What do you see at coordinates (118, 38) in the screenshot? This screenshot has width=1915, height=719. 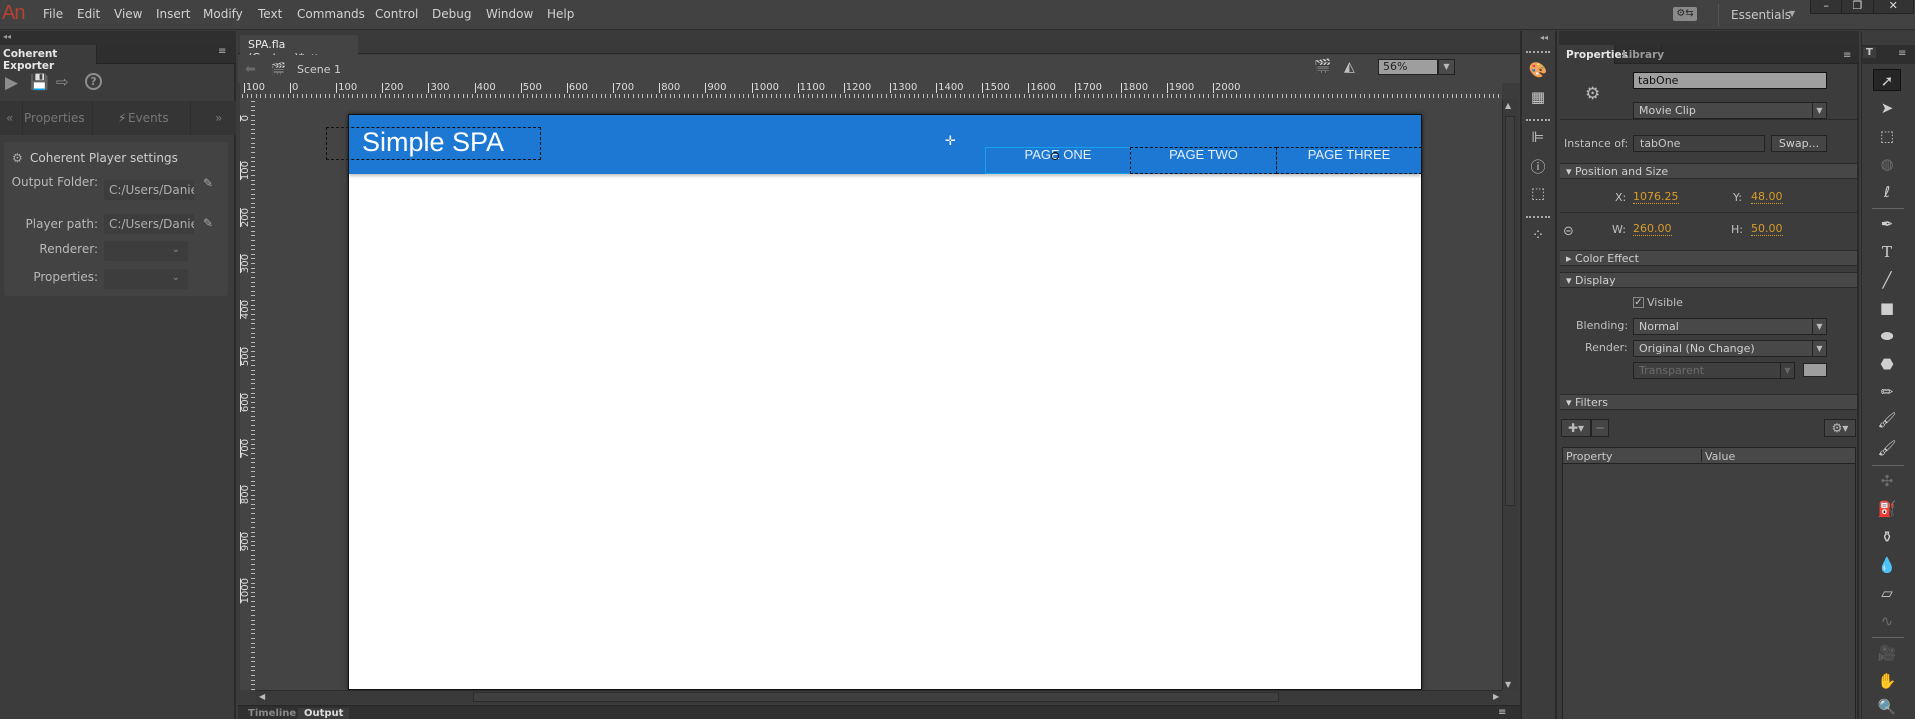 I see `collapse-panel-button: ◂◂` at bounding box center [118, 38].